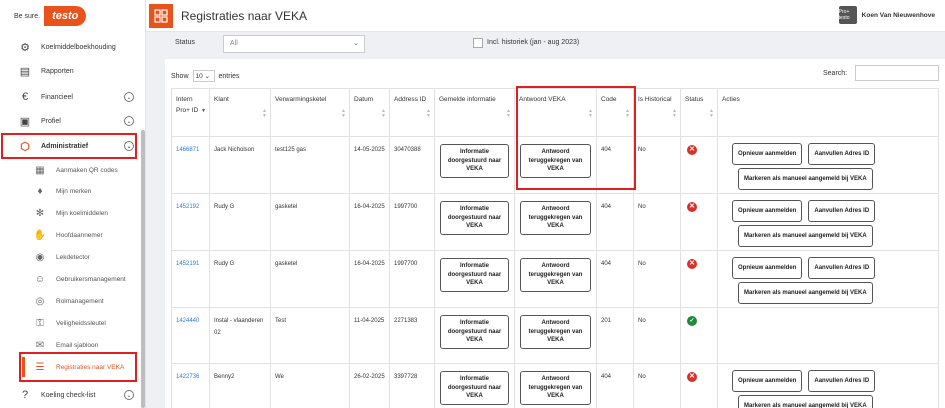 Image resolution: width=945 pixels, height=408 pixels. I want to click on cell-ketel: gasketel, so click(310, 279).